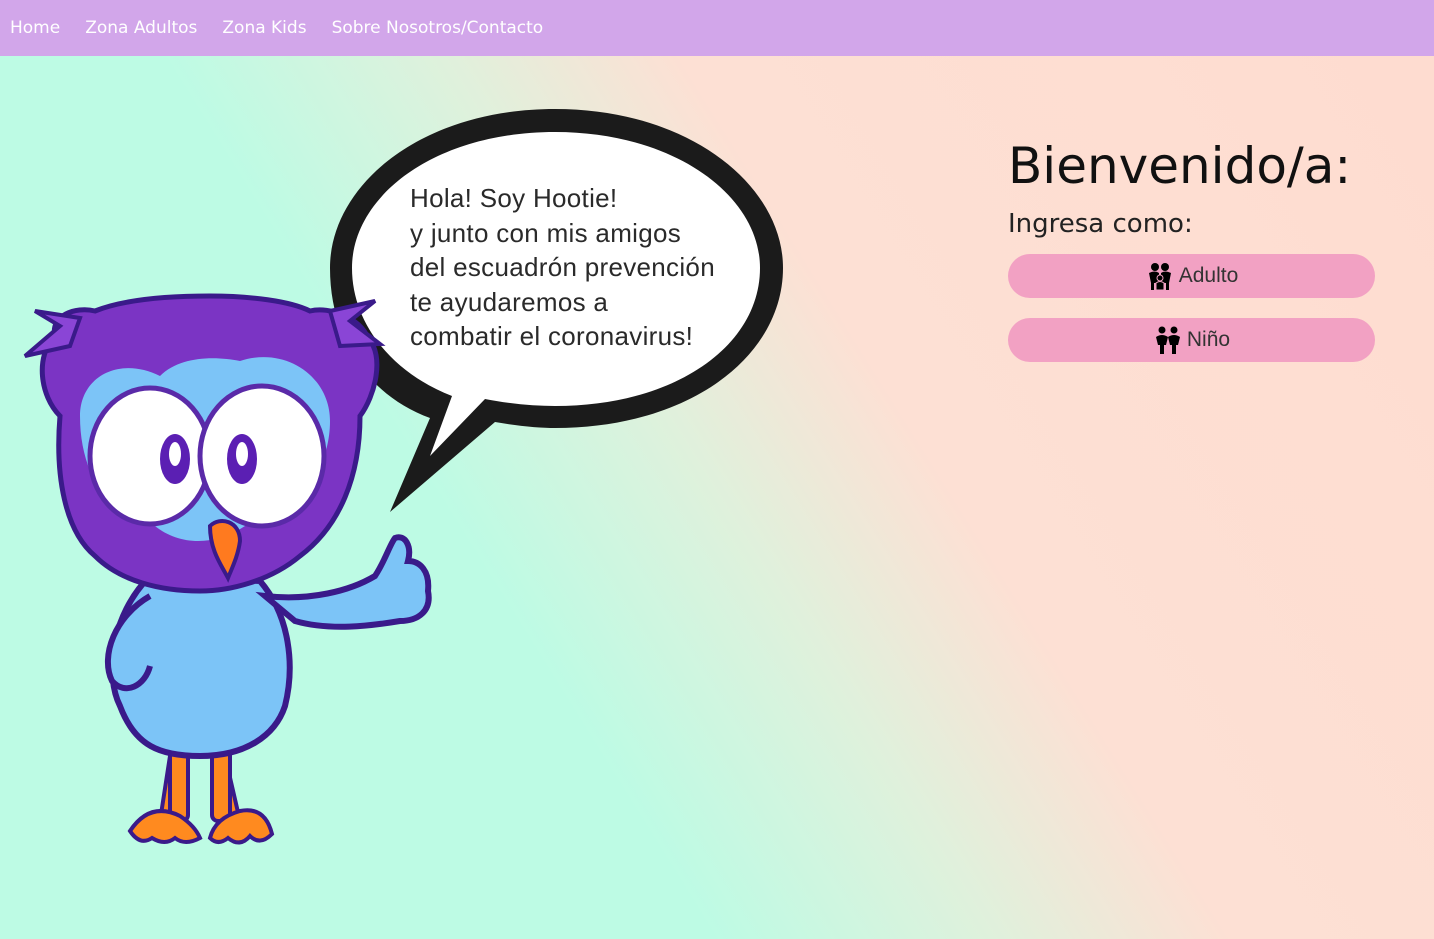 The height and width of the screenshot is (939, 1434). I want to click on adult-button-label: Adulto, so click(1208, 275).